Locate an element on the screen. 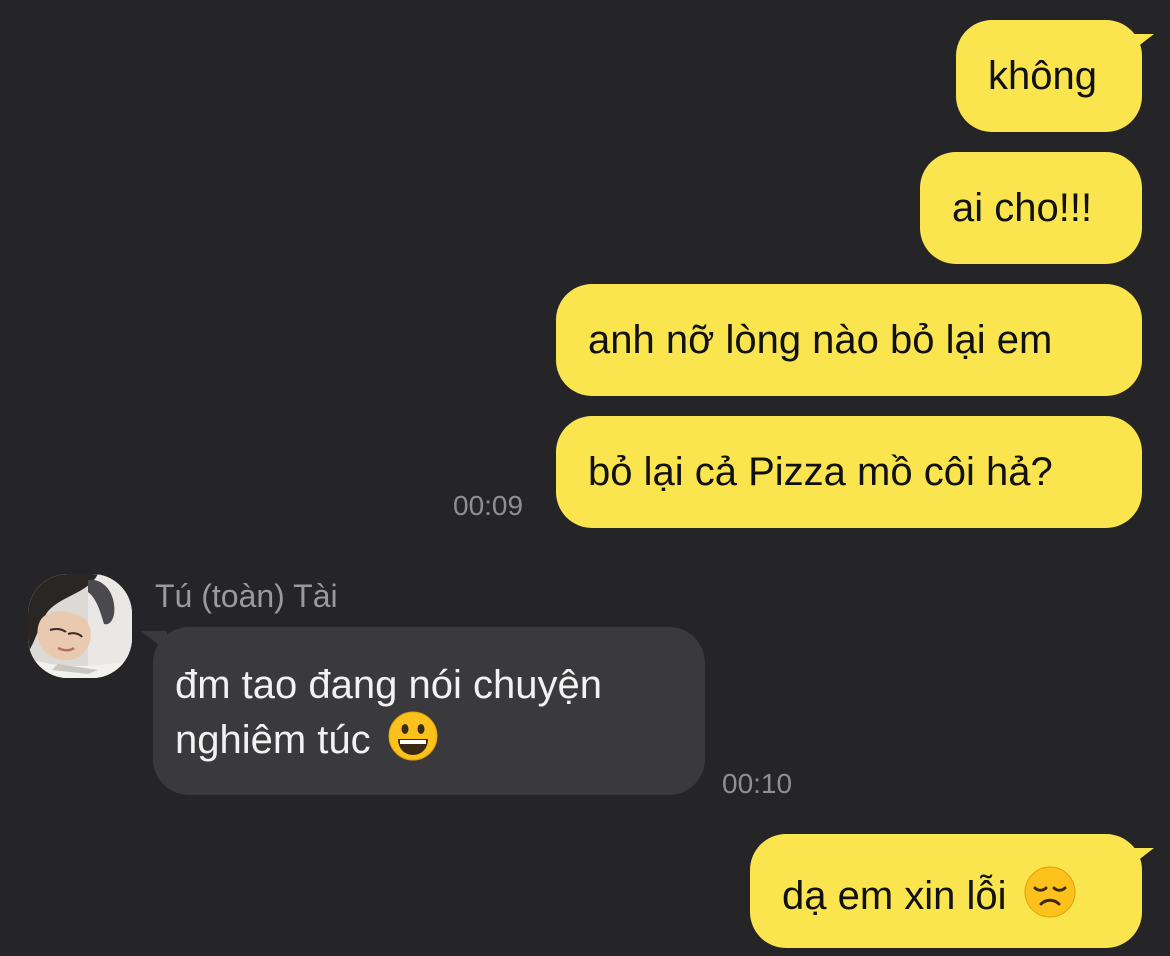 This screenshot has height=956, width=1170. message-text: anh nỡ lòng nào bỏ lại em is located at coordinates (820, 340).